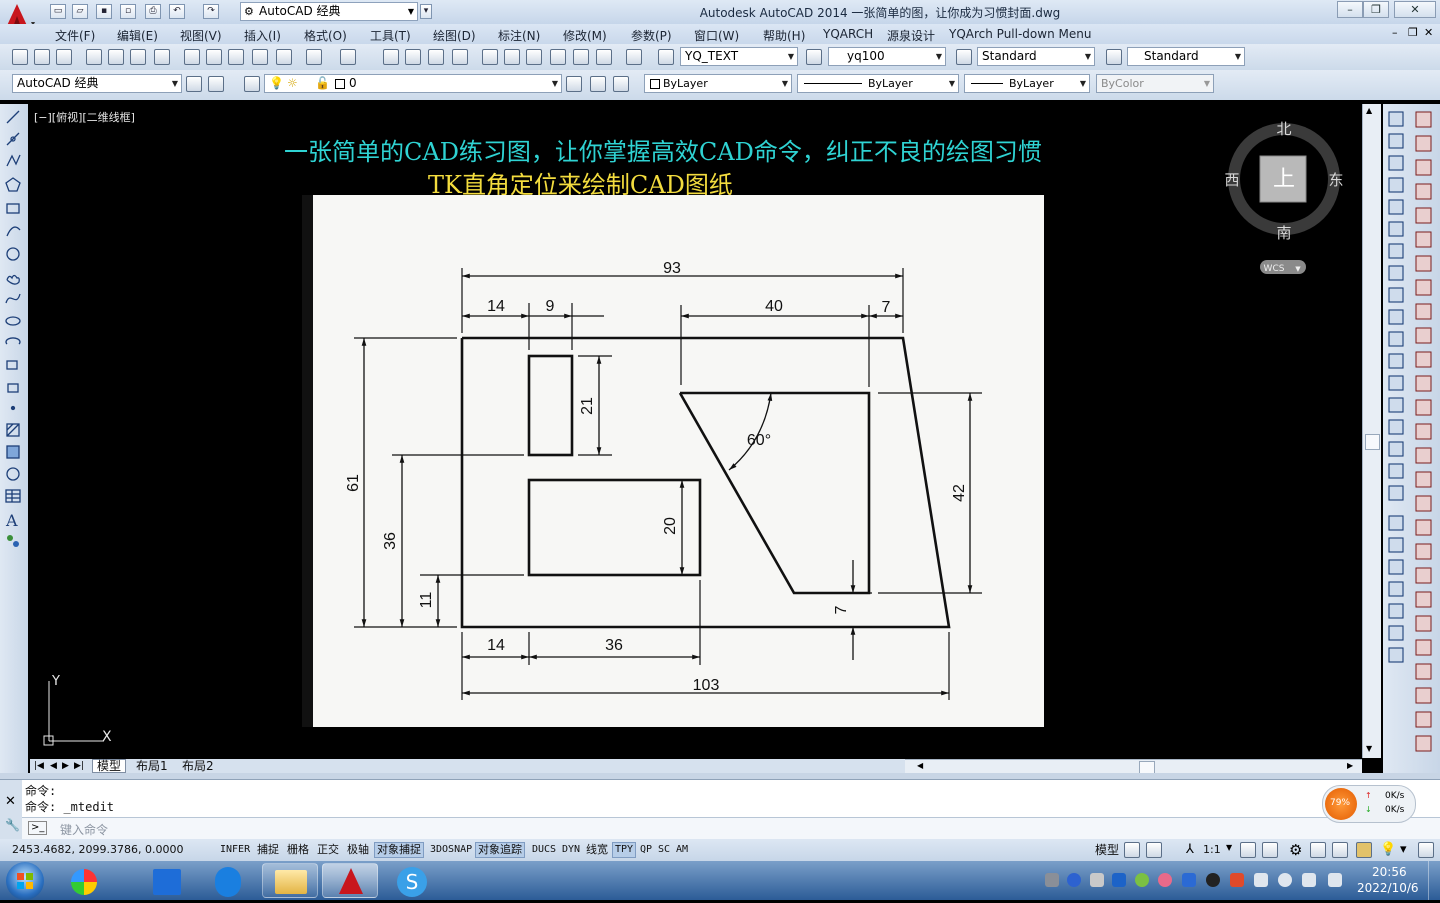 The height and width of the screenshot is (903, 1440). Describe the element at coordinates (1403, 849) in the screenshot. I see `clean-screen-icon: ▾` at that location.